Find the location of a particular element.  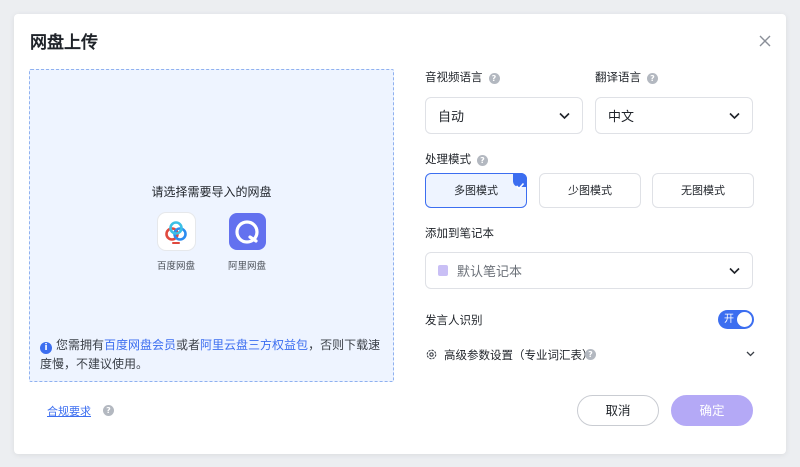

mode-no-image: 无图模式 is located at coordinates (703, 190).